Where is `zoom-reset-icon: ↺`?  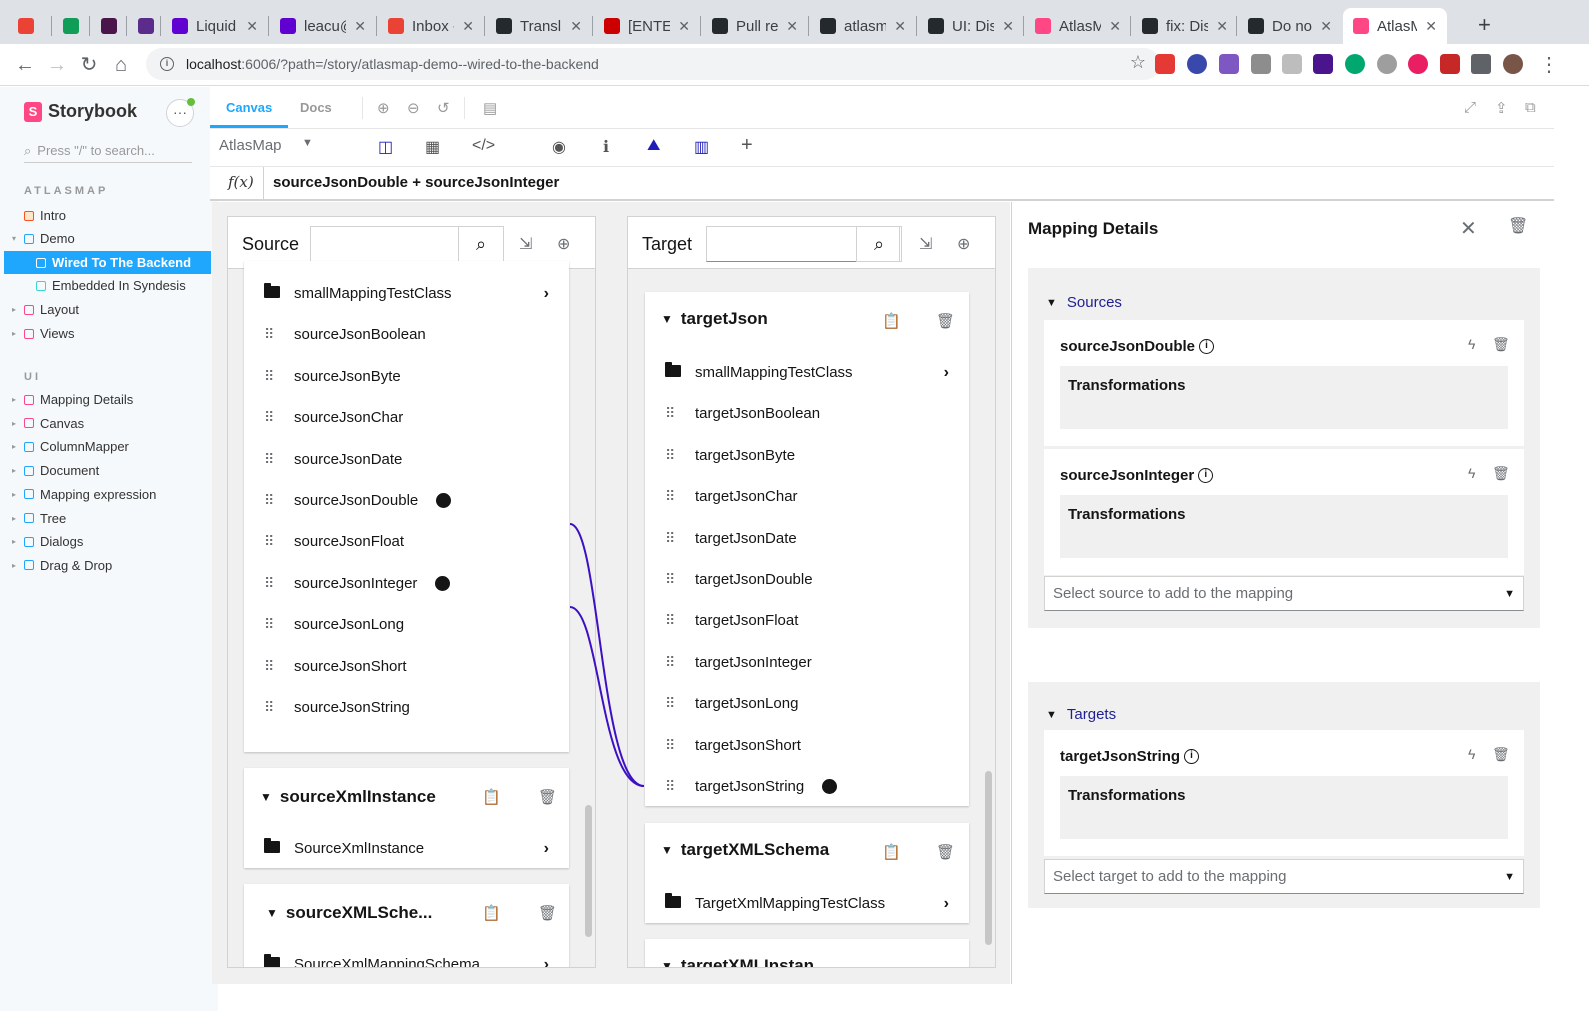
zoom-reset-icon: ↺ is located at coordinates (443, 108).